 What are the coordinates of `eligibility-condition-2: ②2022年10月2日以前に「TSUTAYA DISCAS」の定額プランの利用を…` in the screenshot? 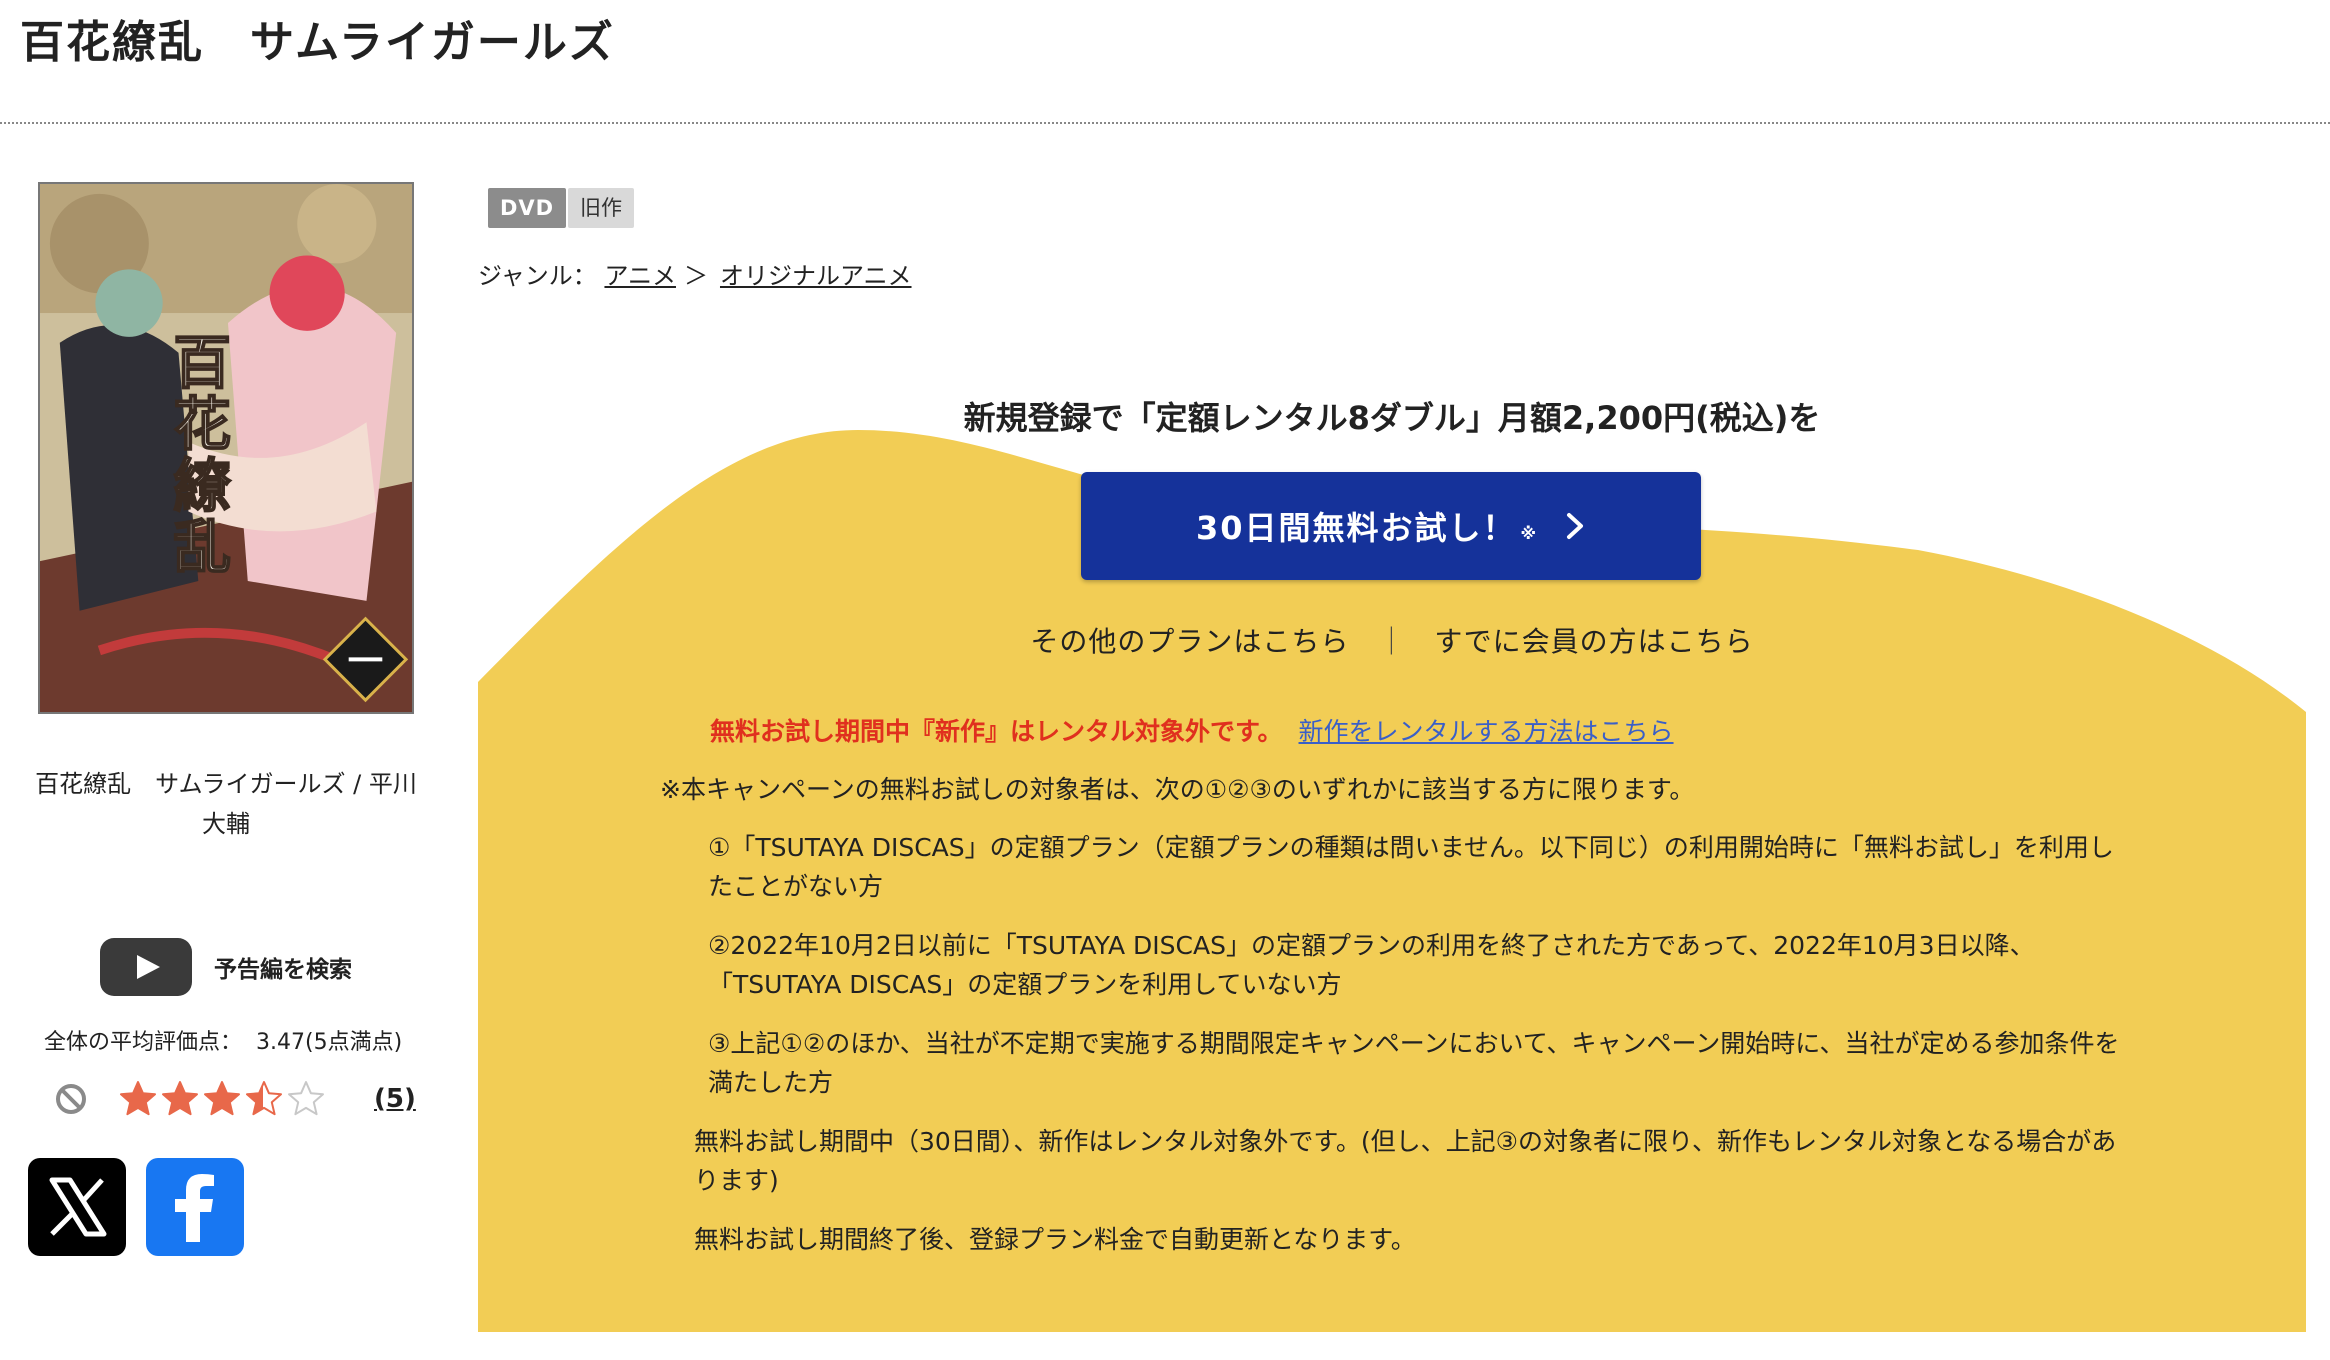 It's located at (1371, 965).